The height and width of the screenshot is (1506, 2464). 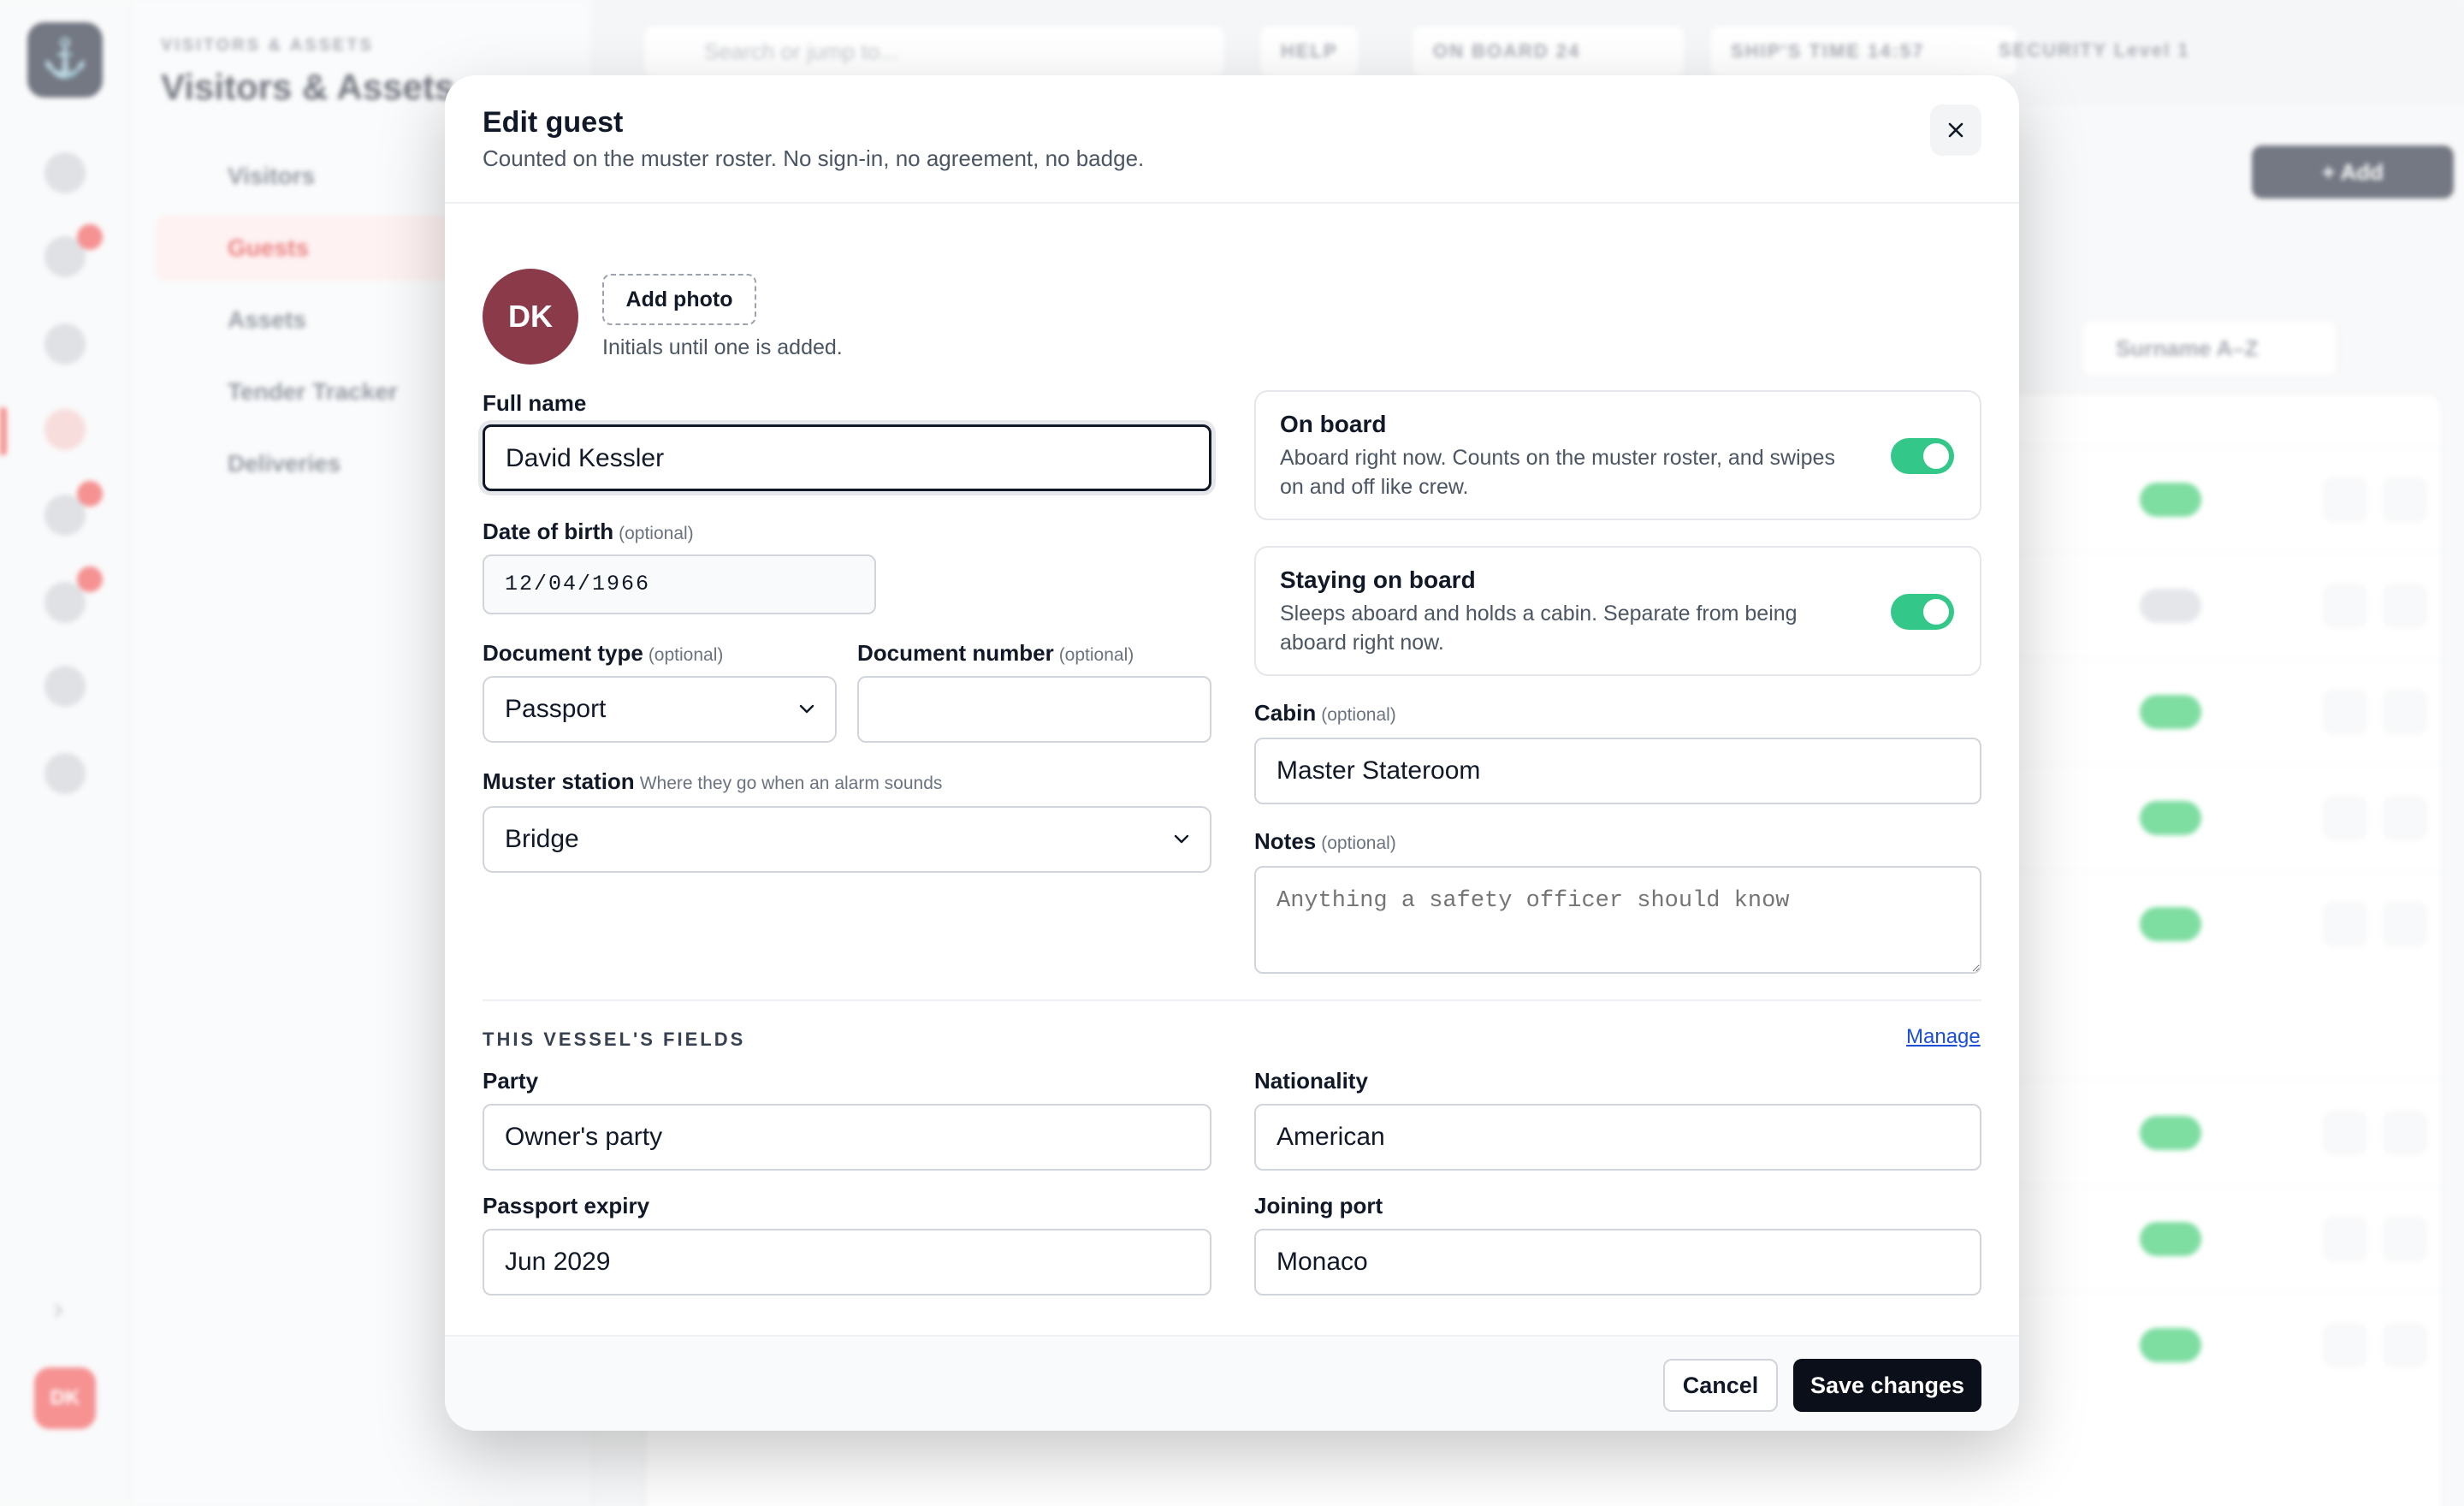 I want to click on add-photo-button: Add photo, so click(x=679, y=300).